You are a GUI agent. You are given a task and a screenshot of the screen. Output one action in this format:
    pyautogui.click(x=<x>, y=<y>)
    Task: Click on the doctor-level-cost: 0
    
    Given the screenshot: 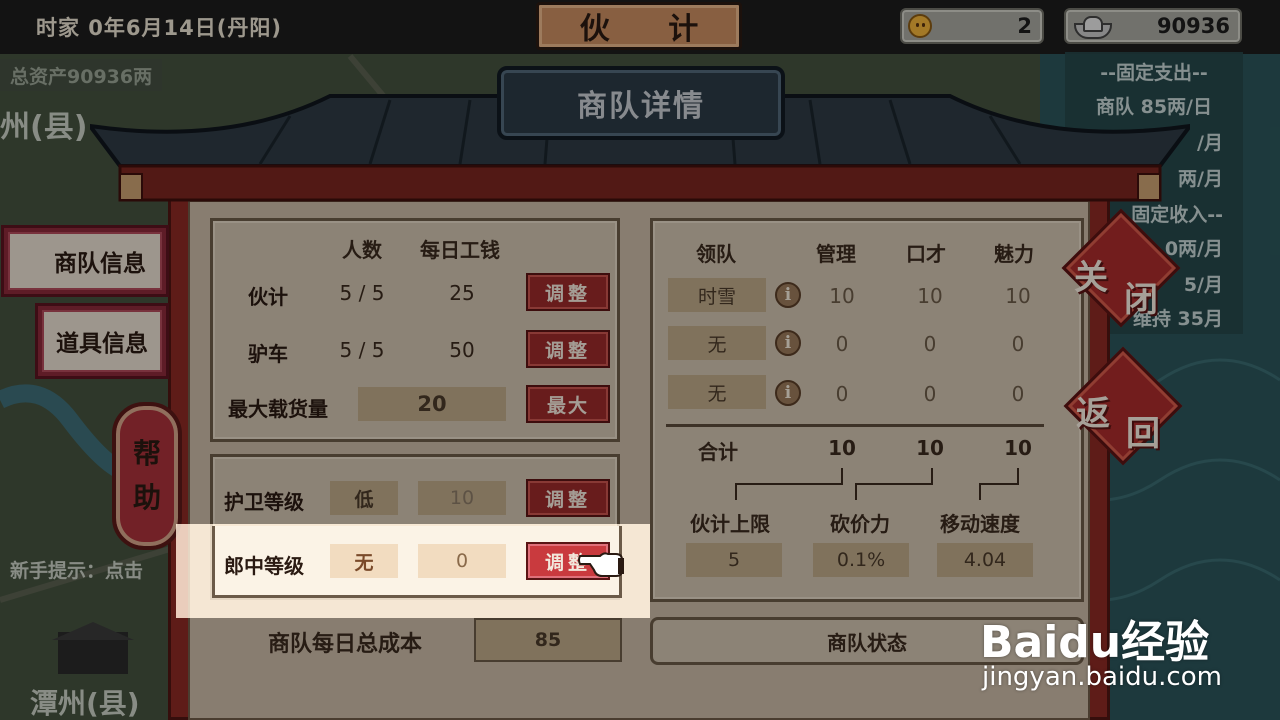 What is the action you would take?
    pyautogui.click(x=462, y=561)
    